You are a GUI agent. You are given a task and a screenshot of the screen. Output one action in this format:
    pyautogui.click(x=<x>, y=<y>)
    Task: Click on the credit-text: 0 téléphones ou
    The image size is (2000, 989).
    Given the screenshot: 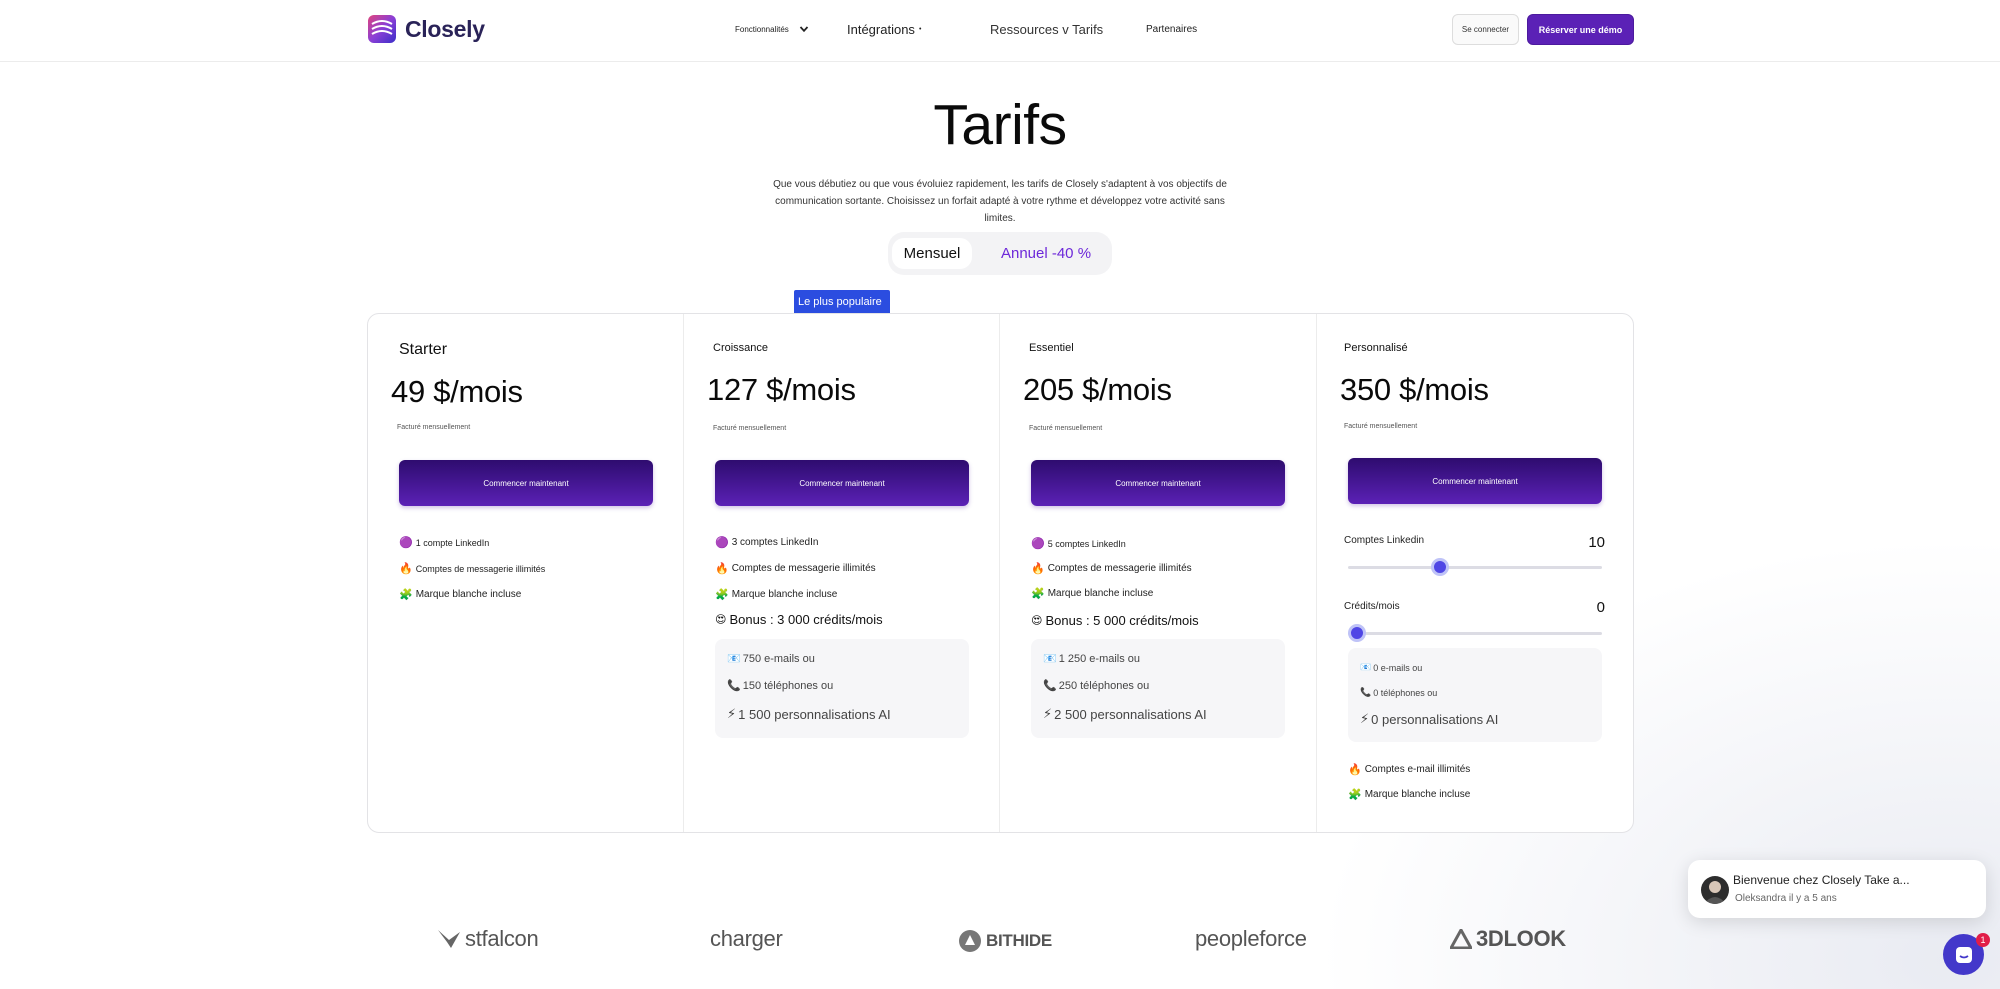 What is the action you would take?
    pyautogui.click(x=1405, y=692)
    